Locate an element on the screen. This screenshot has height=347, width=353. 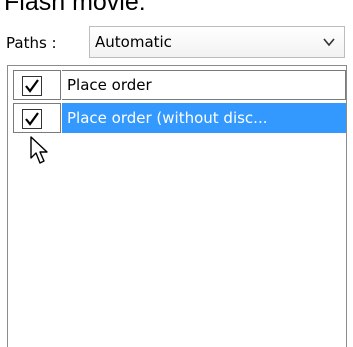
panel-title: Flash movie: is located at coordinates (75, 8).